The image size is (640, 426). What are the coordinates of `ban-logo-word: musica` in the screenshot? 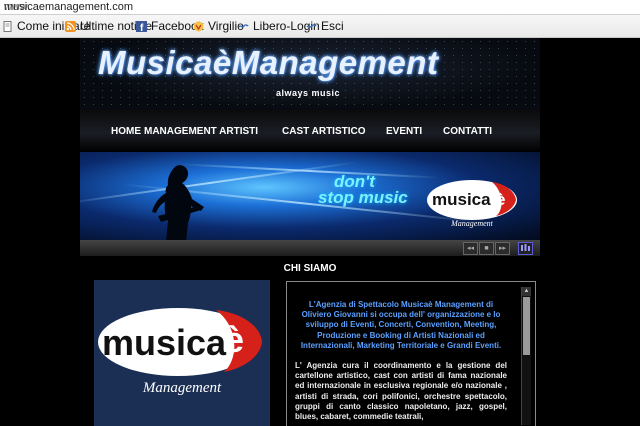 It's located at (461, 199).